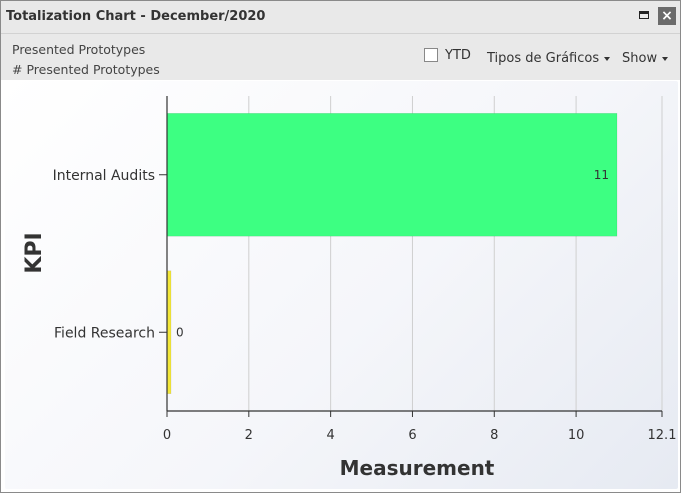 The height and width of the screenshot is (493, 681). Describe the element at coordinates (601, 175) in the screenshot. I see `data-label: 11` at that location.